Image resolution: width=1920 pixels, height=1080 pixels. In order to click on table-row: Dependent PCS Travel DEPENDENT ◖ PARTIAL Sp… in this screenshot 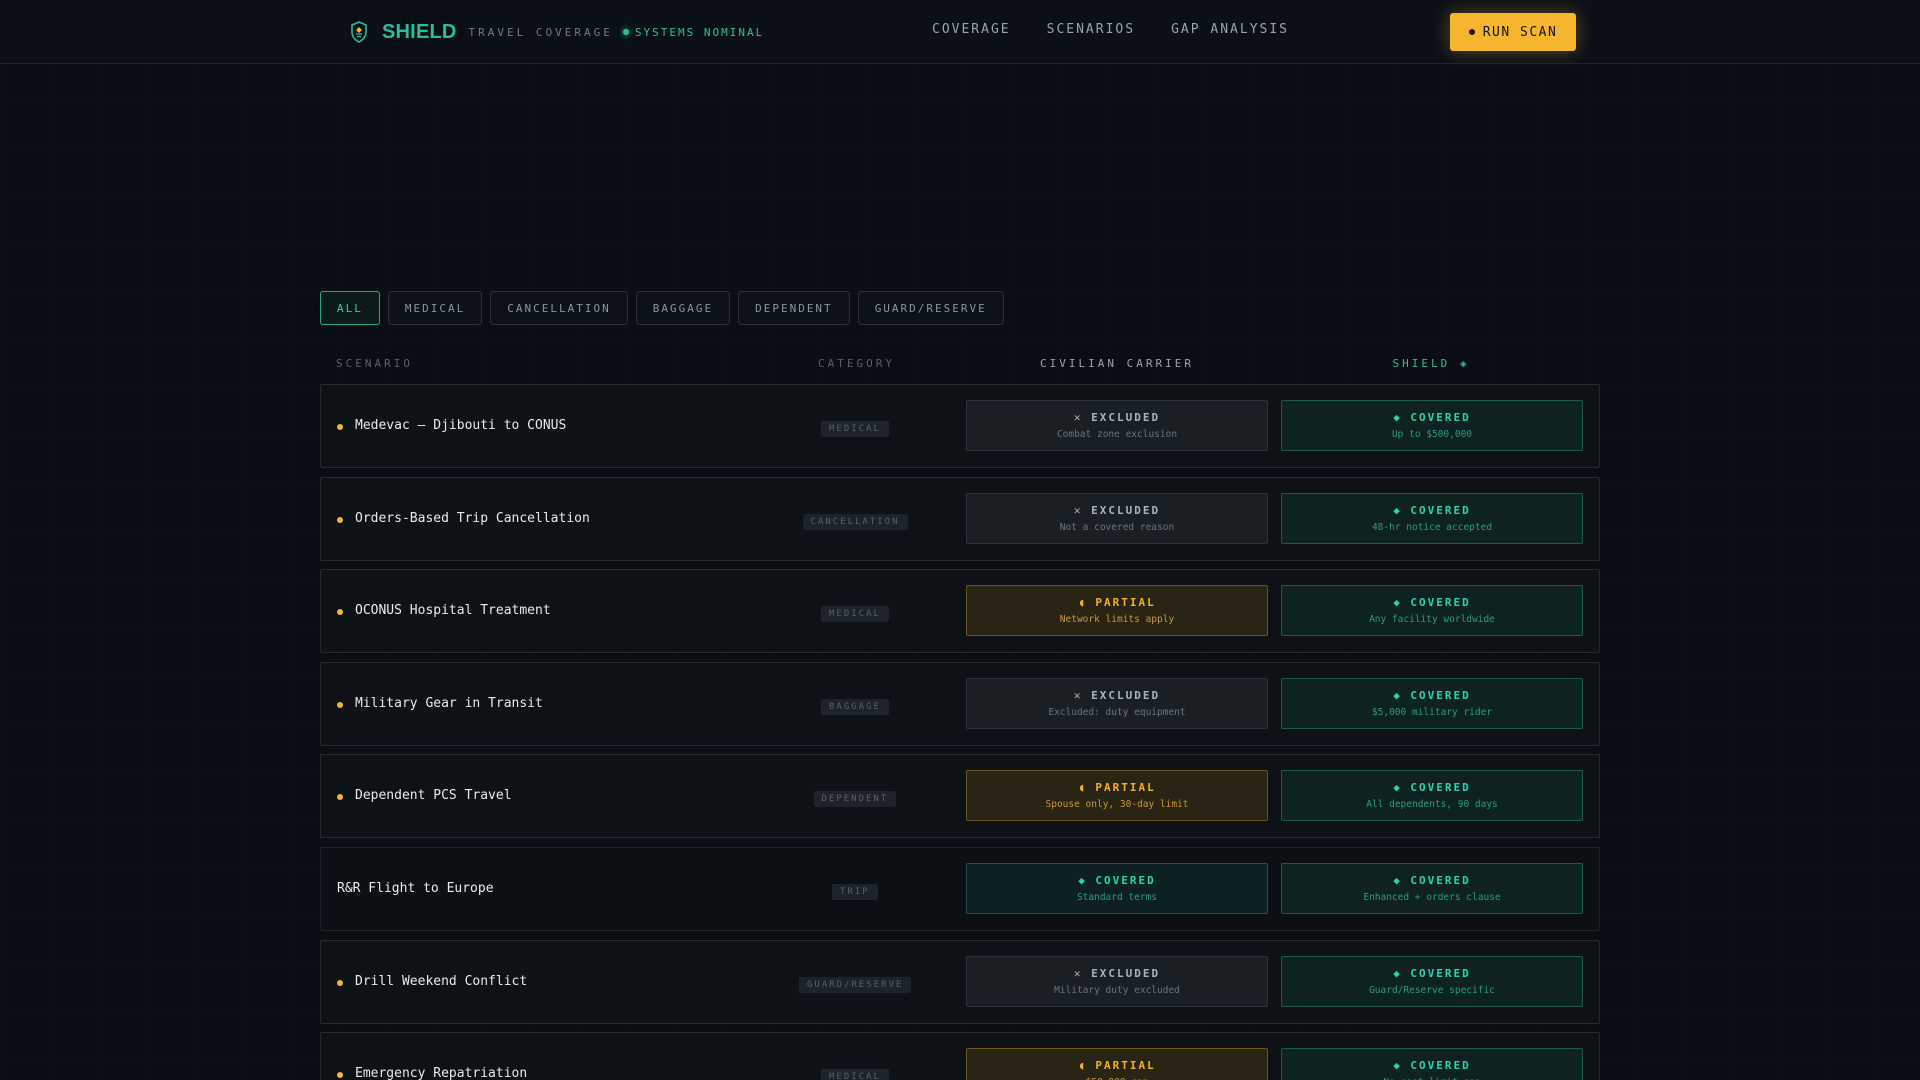, I will do `click(960, 796)`.